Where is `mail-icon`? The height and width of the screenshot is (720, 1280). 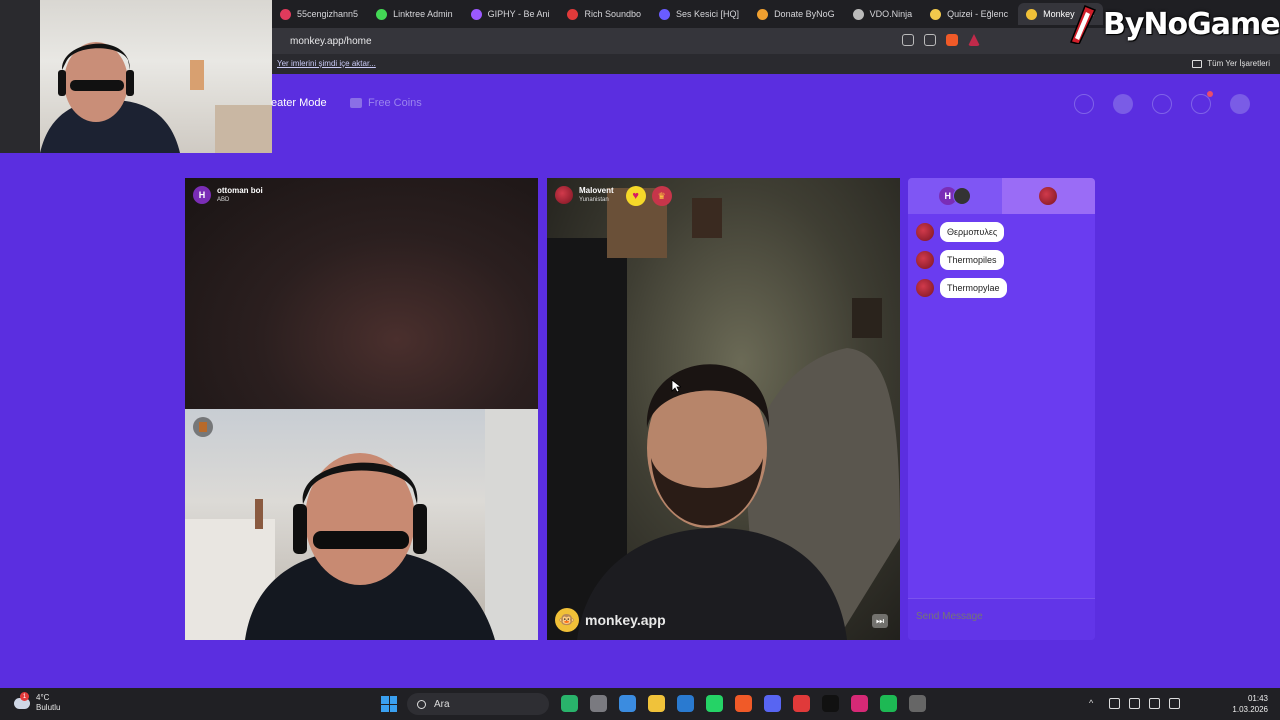
mail-icon is located at coordinates (685, 703).